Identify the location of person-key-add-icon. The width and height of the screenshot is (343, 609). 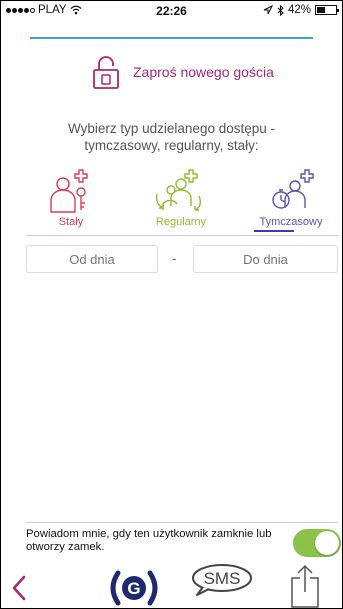
(69, 191).